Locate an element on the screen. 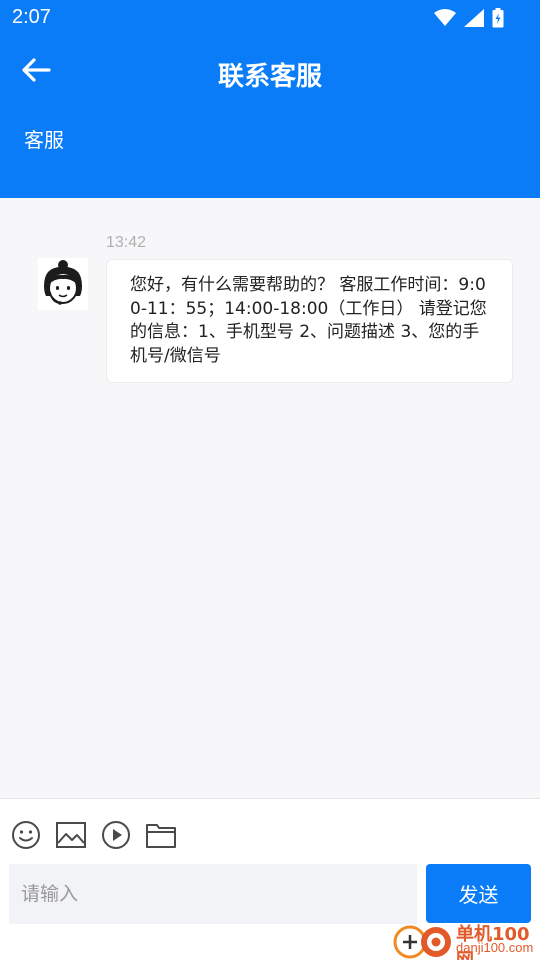  emoji-button is located at coordinates (26, 837).